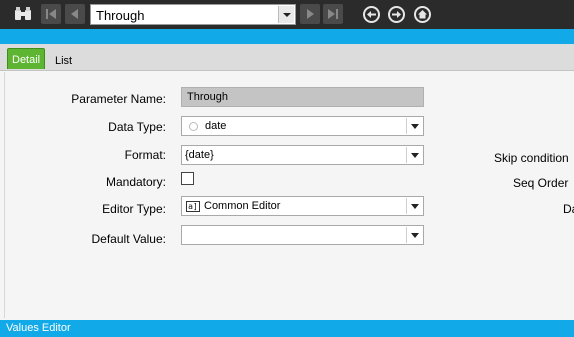 The image size is (574, 337). What do you see at coordinates (193, 14) in the screenshot?
I see `parameter-selector: Through` at bounding box center [193, 14].